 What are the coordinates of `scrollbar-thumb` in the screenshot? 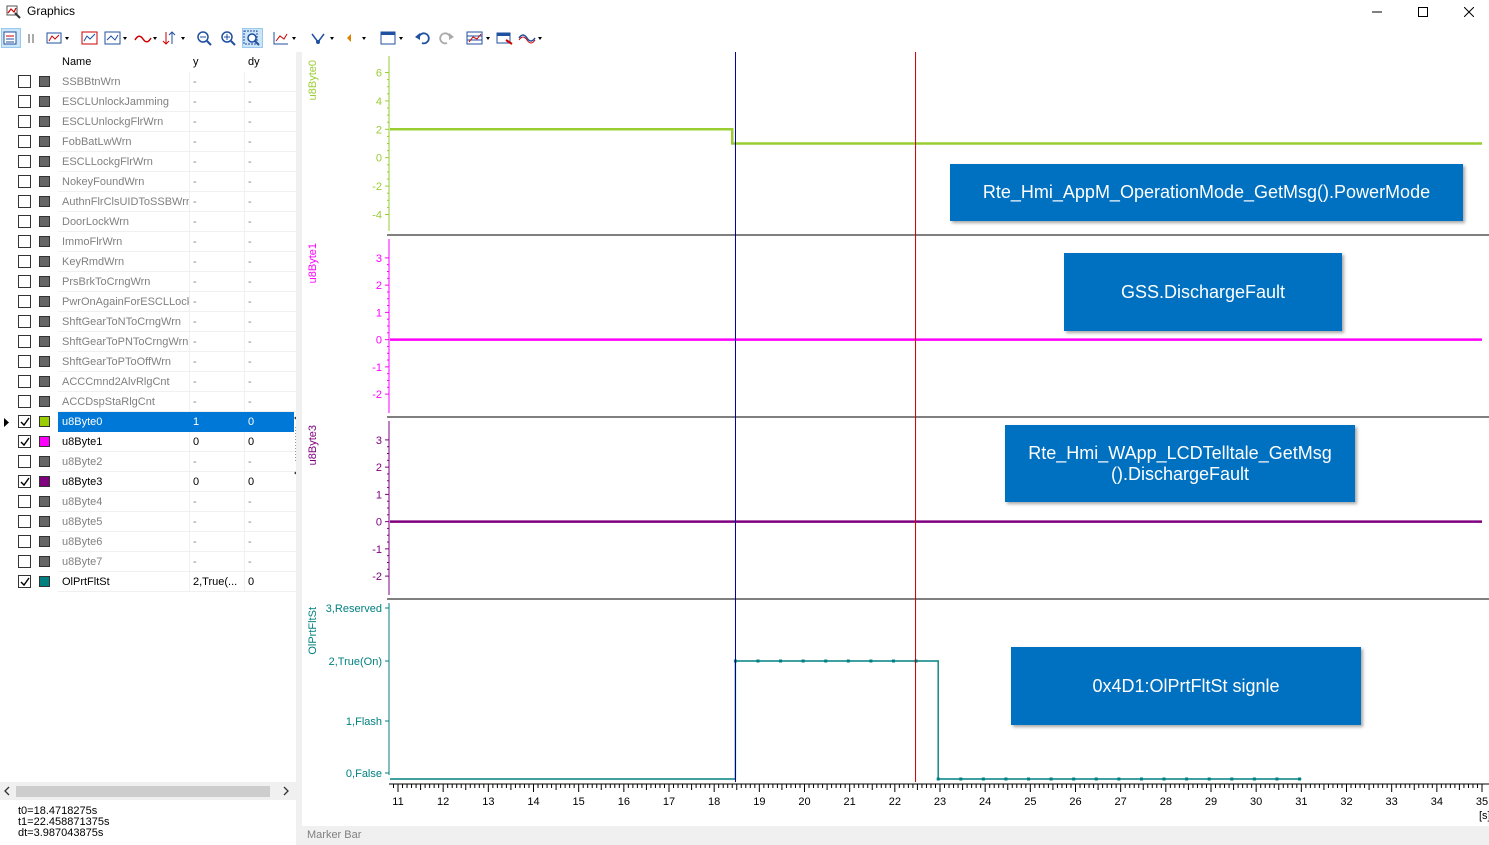 It's located at (143, 791).